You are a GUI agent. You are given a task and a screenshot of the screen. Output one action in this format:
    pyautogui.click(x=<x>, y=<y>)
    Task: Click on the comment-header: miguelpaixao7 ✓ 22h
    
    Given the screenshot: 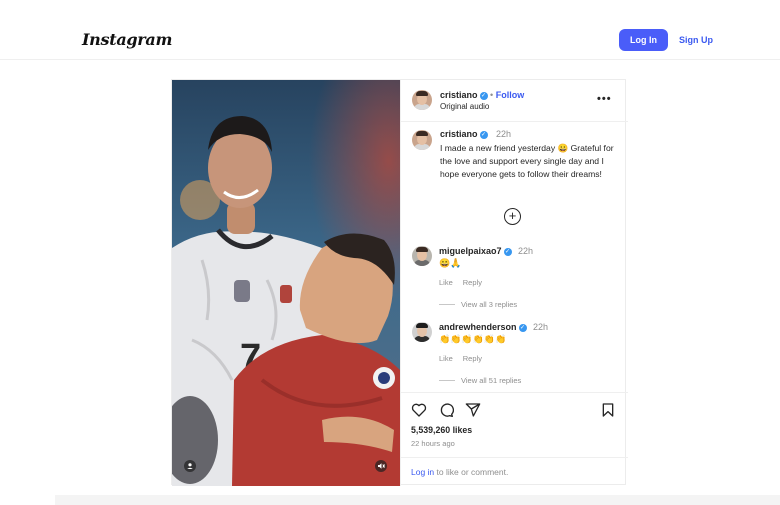 What is the action you would take?
    pyautogui.click(x=486, y=251)
    